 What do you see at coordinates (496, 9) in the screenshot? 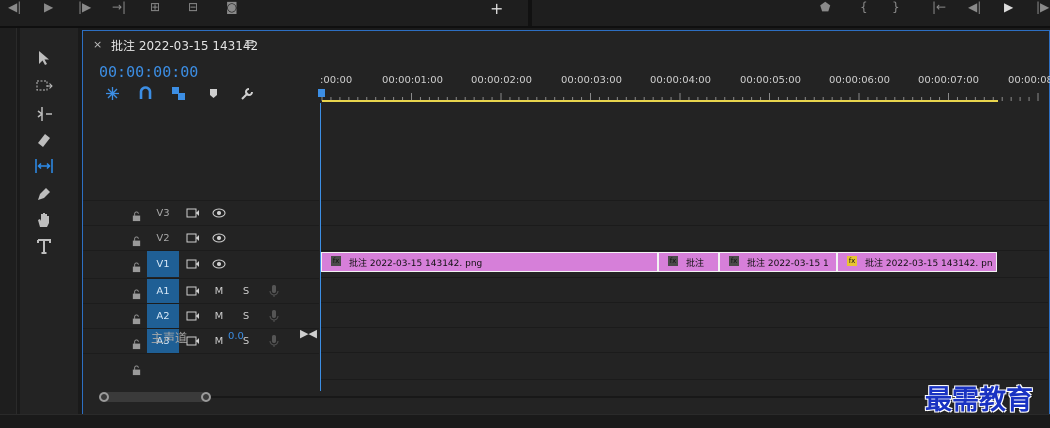
I see `add-button: +` at bounding box center [496, 9].